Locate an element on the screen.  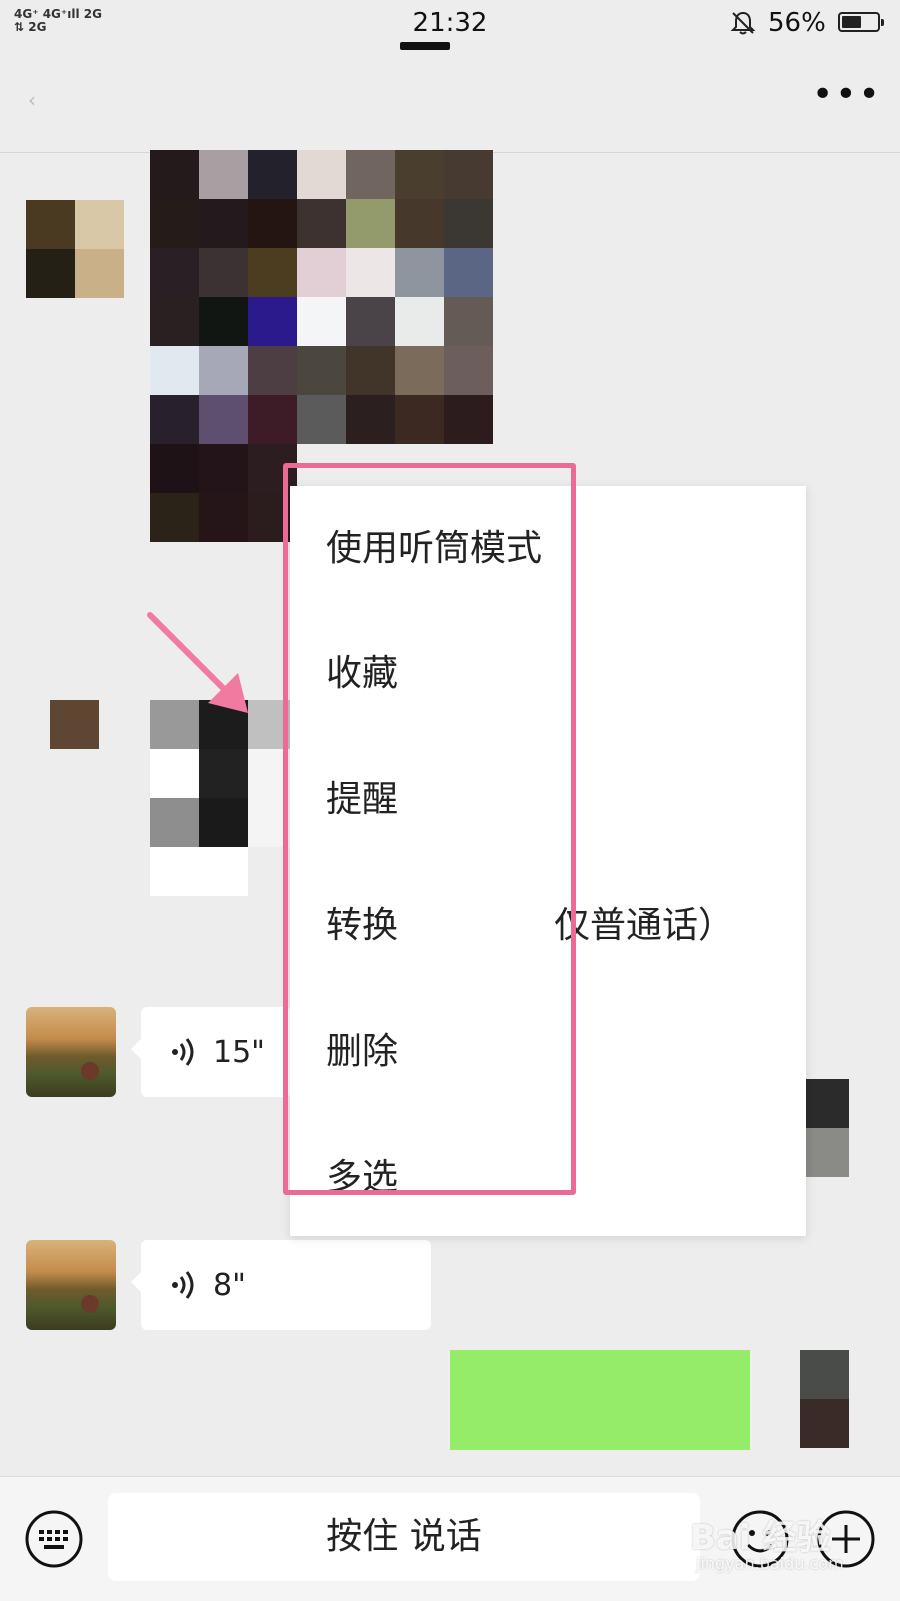
battery-percent: 56% is located at coordinates (797, 23).